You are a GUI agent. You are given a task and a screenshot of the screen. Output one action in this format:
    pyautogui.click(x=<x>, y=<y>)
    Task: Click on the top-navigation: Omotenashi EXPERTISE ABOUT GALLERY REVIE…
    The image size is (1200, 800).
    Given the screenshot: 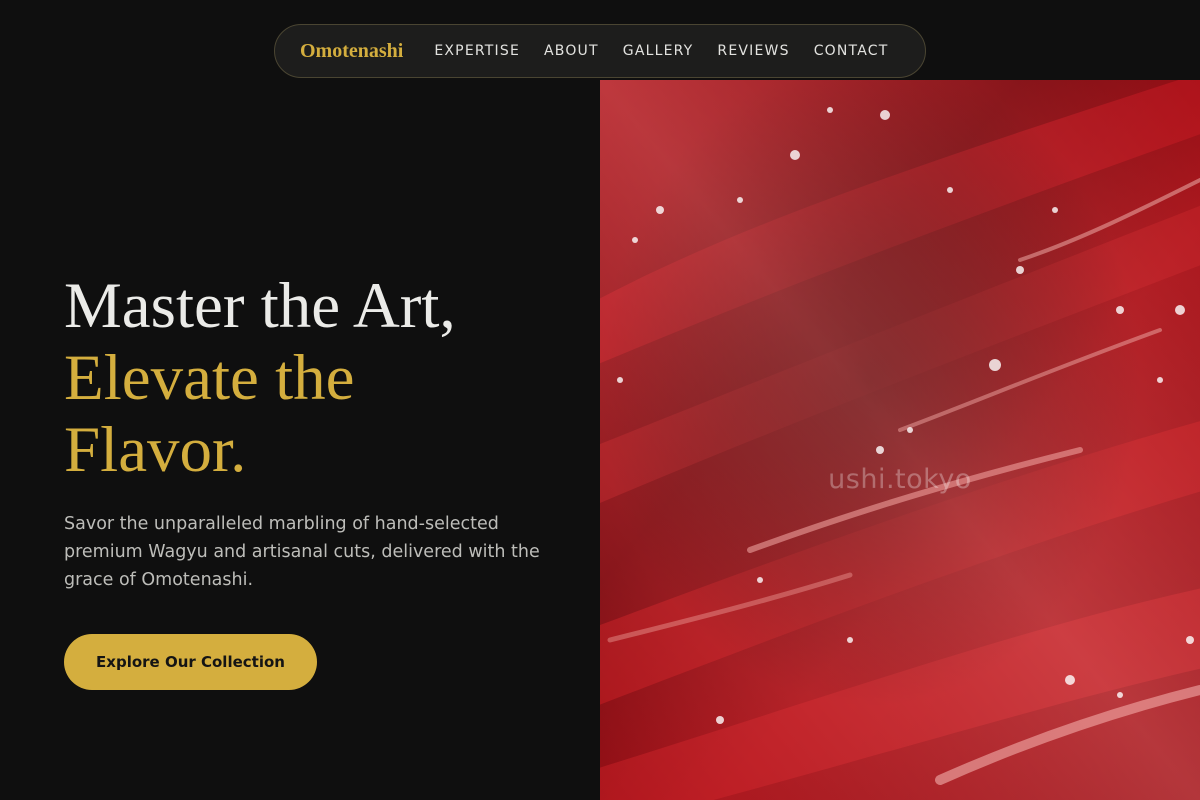 What is the action you would take?
    pyautogui.click(x=600, y=51)
    